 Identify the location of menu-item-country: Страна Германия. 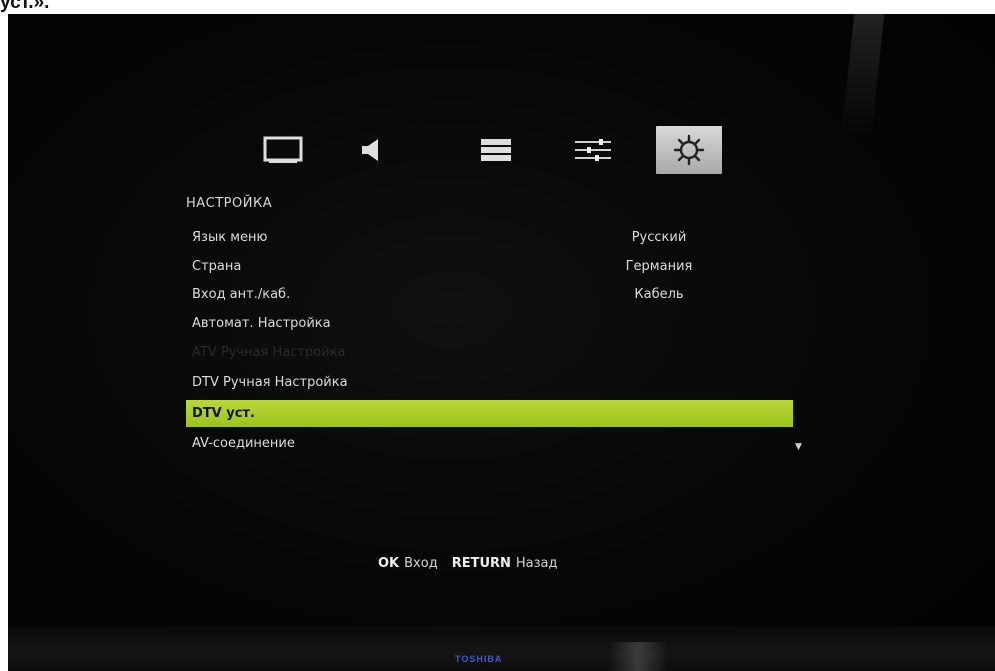
(489, 266).